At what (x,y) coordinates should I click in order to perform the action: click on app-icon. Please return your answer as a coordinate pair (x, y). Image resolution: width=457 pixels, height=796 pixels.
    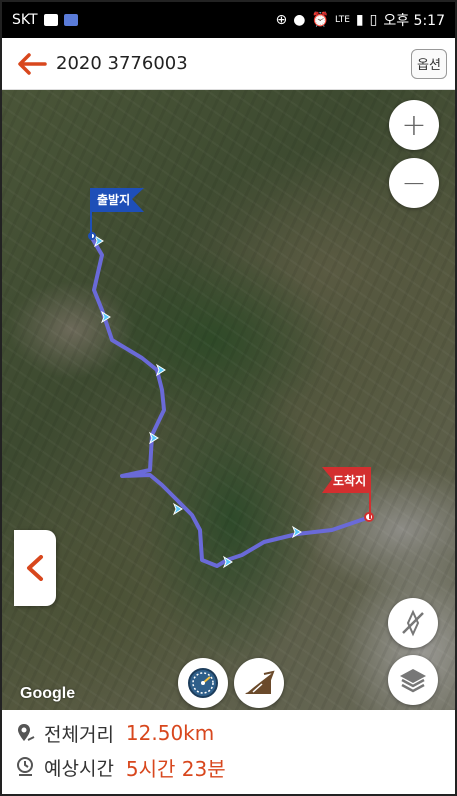
    Looking at the image, I should click on (70, 20).